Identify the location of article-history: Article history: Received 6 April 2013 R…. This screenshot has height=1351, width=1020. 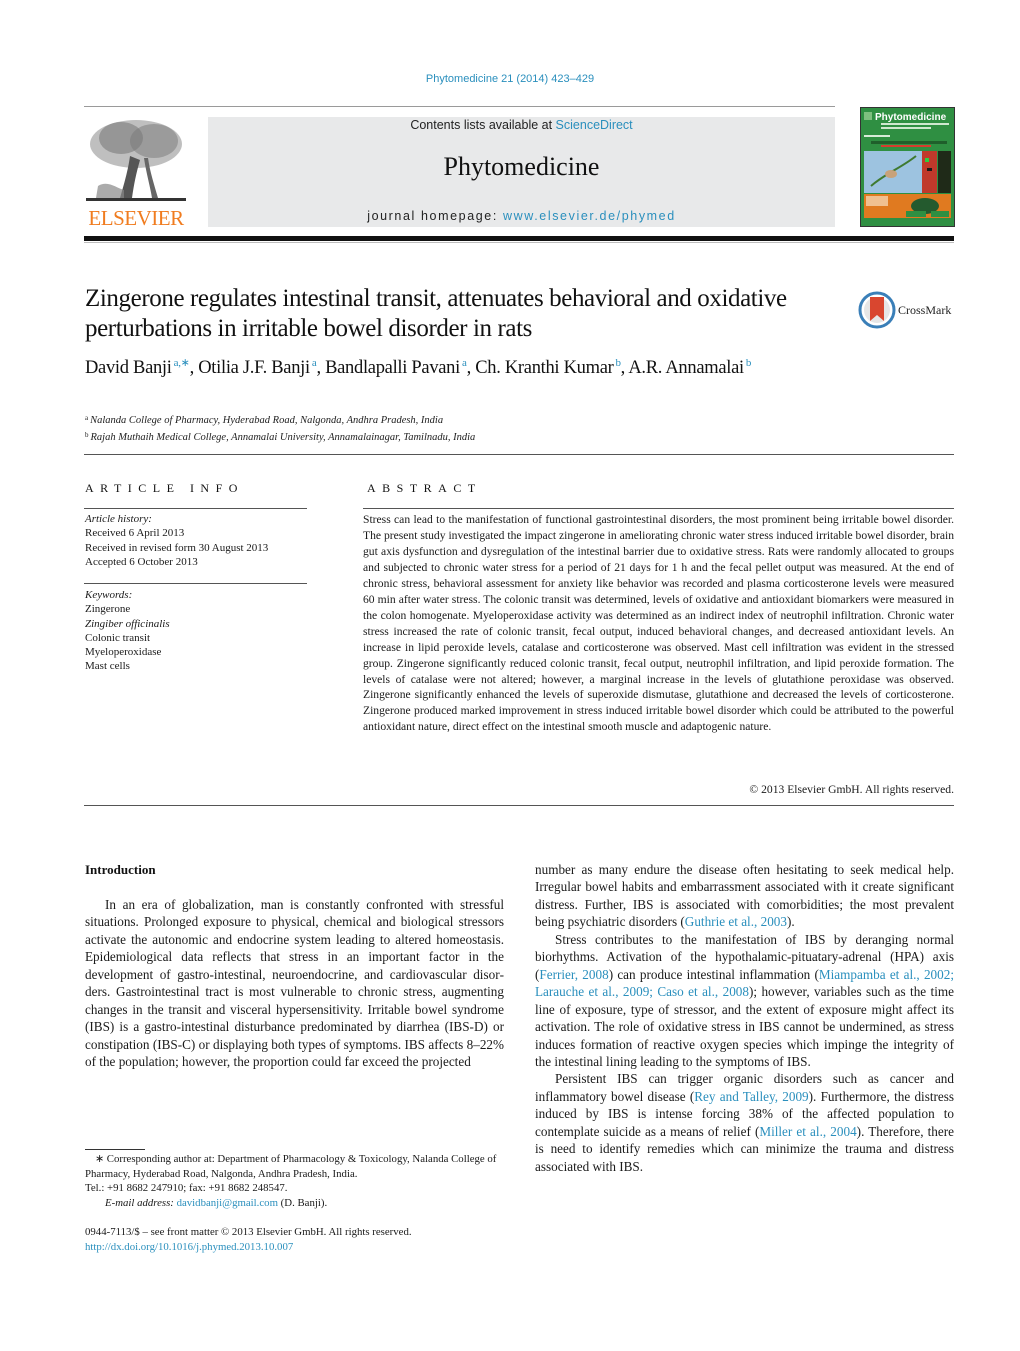
(176, 540).